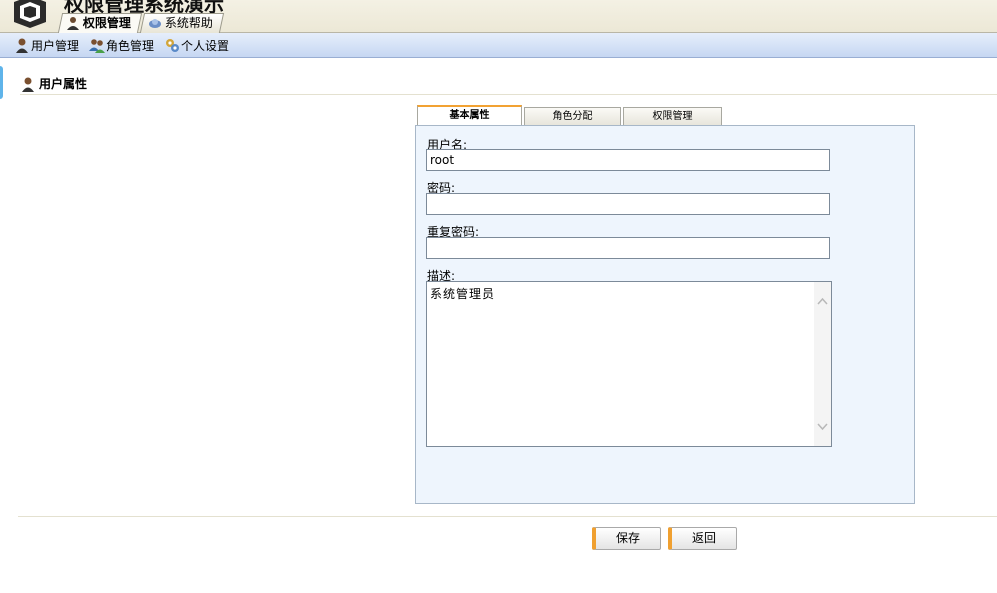 This screenshot has height=593, width=997. What do you see at coordinates (97, 46) in the screenshot?
I see `users-icon` at bounding box center [97, 46].